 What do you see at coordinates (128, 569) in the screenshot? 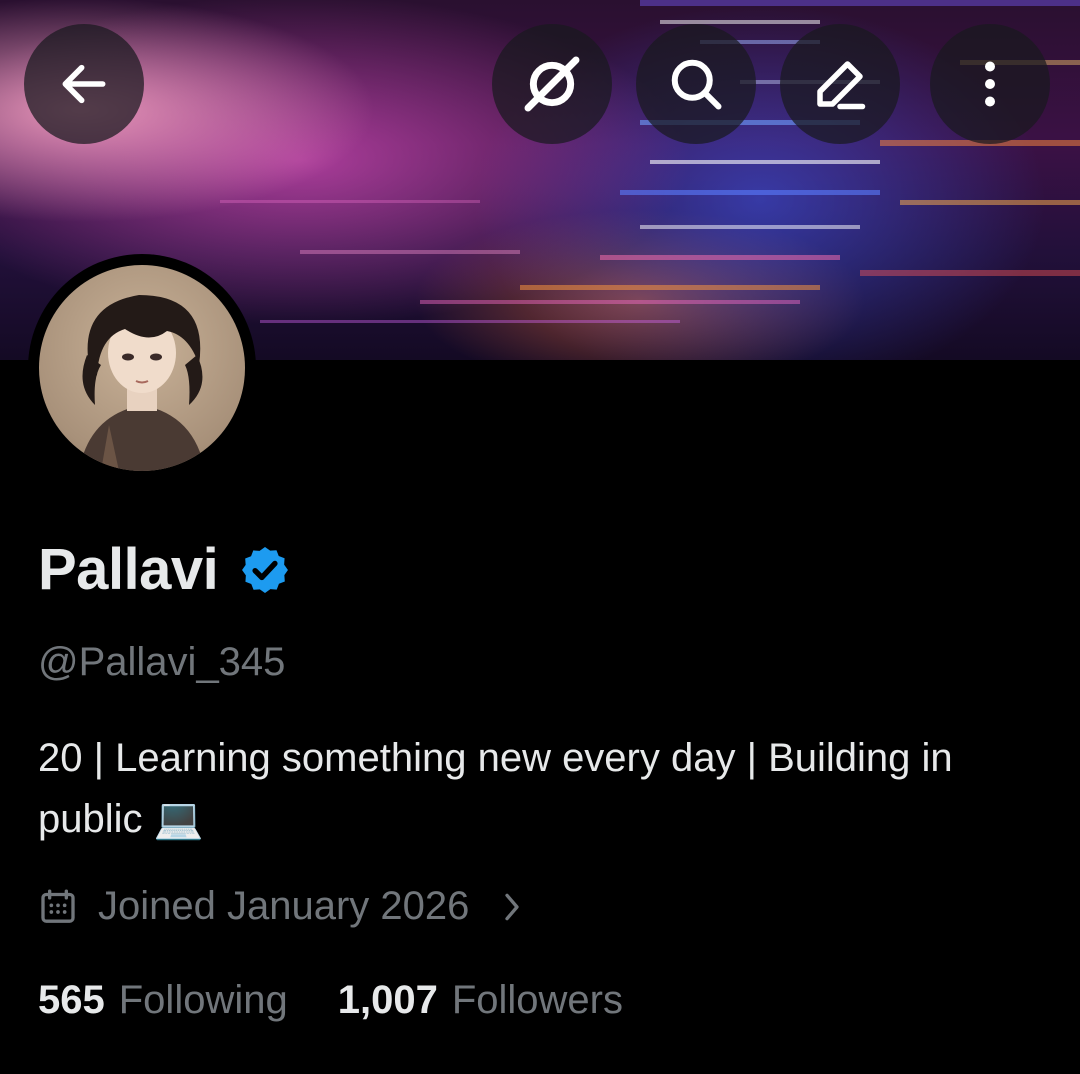
I see `profile-name: Pallavi` at bounding box center [128, 569].